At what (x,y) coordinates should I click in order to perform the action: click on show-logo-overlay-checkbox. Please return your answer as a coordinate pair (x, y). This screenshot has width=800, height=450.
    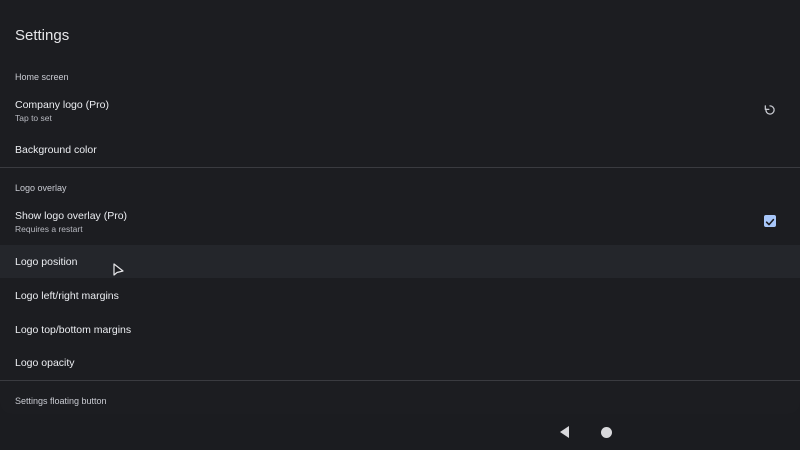
    Looking at the image, I should click on (770, 221).